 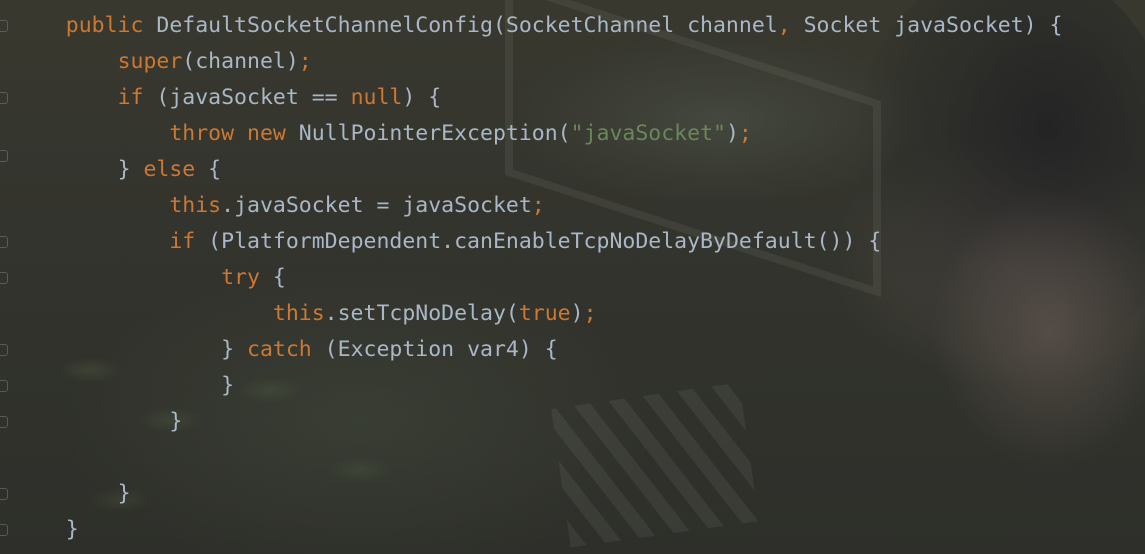 What do you see at coordinates (926, 25) in the screenshot?
I see `code-text: Socket javaSocket) {` at bounding box center [926, 25].